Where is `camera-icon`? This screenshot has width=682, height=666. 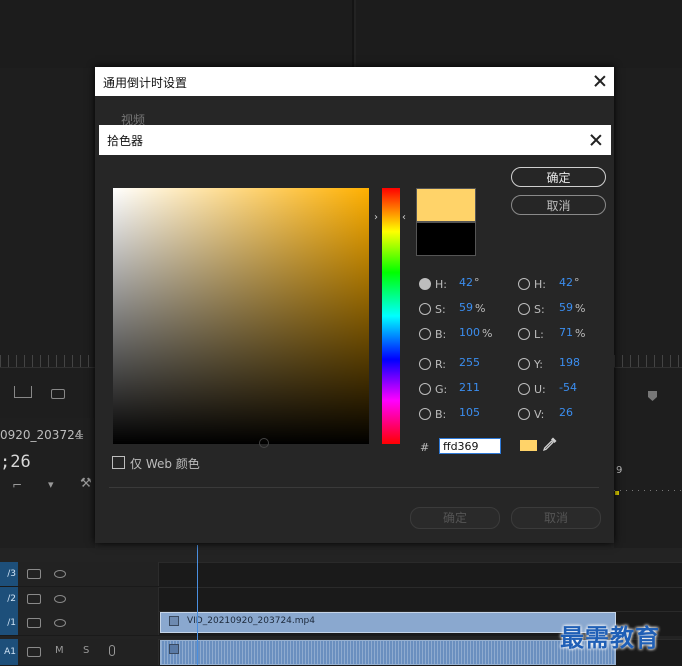 camera-icon is located at coordinates (58, 394).